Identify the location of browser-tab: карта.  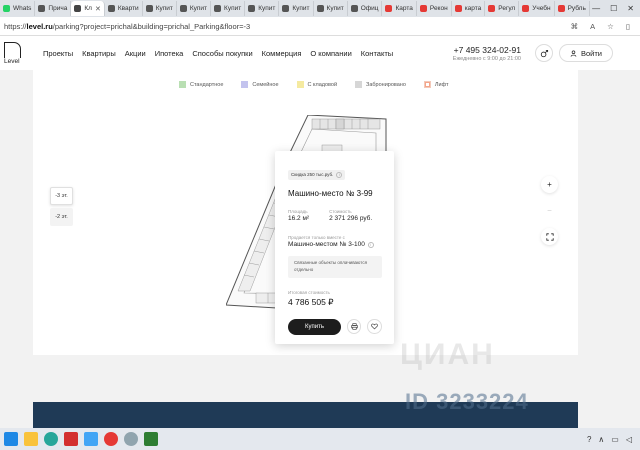
(469, 8).